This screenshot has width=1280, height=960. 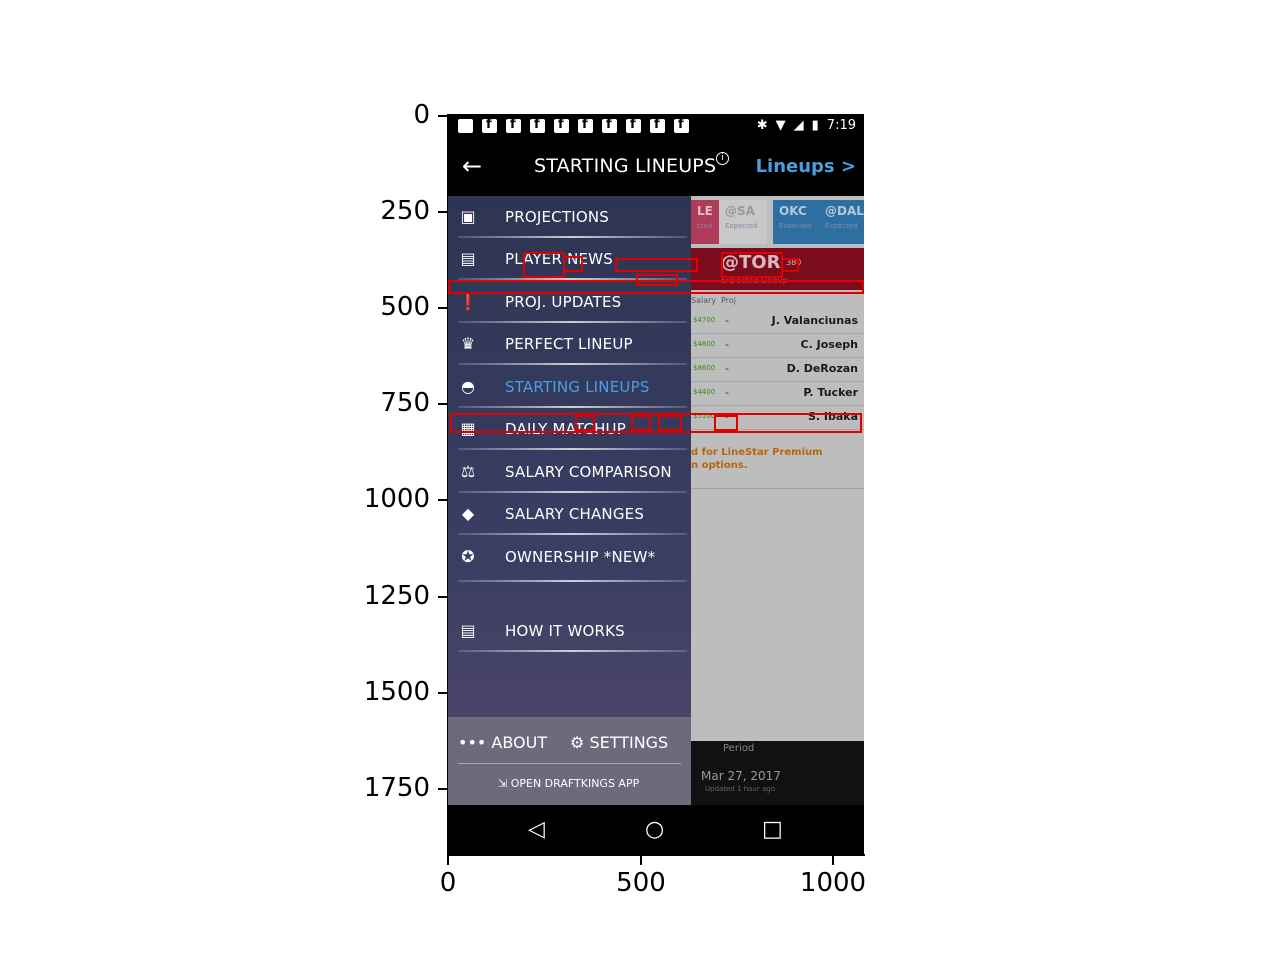 What do you see at coordinates (833, 883) in the screenshot?
I see `x-tick-label: 1000` at bounding box center [833, 883].